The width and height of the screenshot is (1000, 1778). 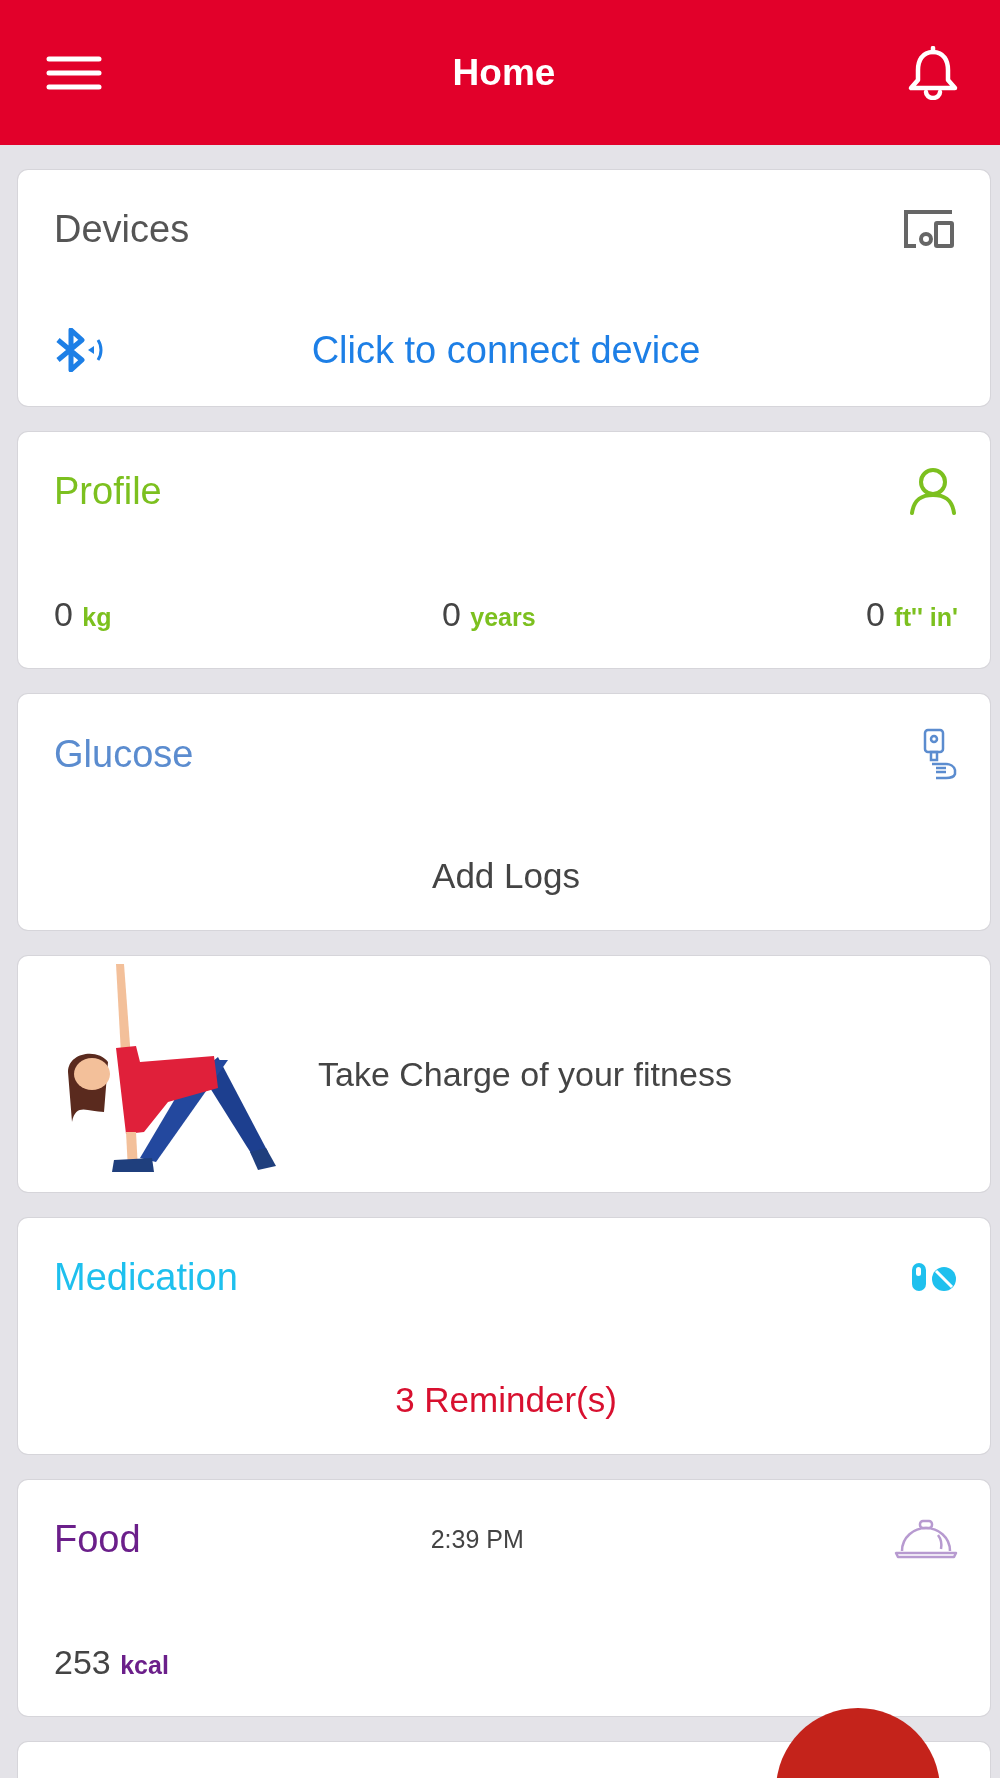 What do you see at coordinates (504, 1336) in the screenshot?
I see `medication-card: Medication 3 Reminder(s)` at bounding box center [504, 1336].